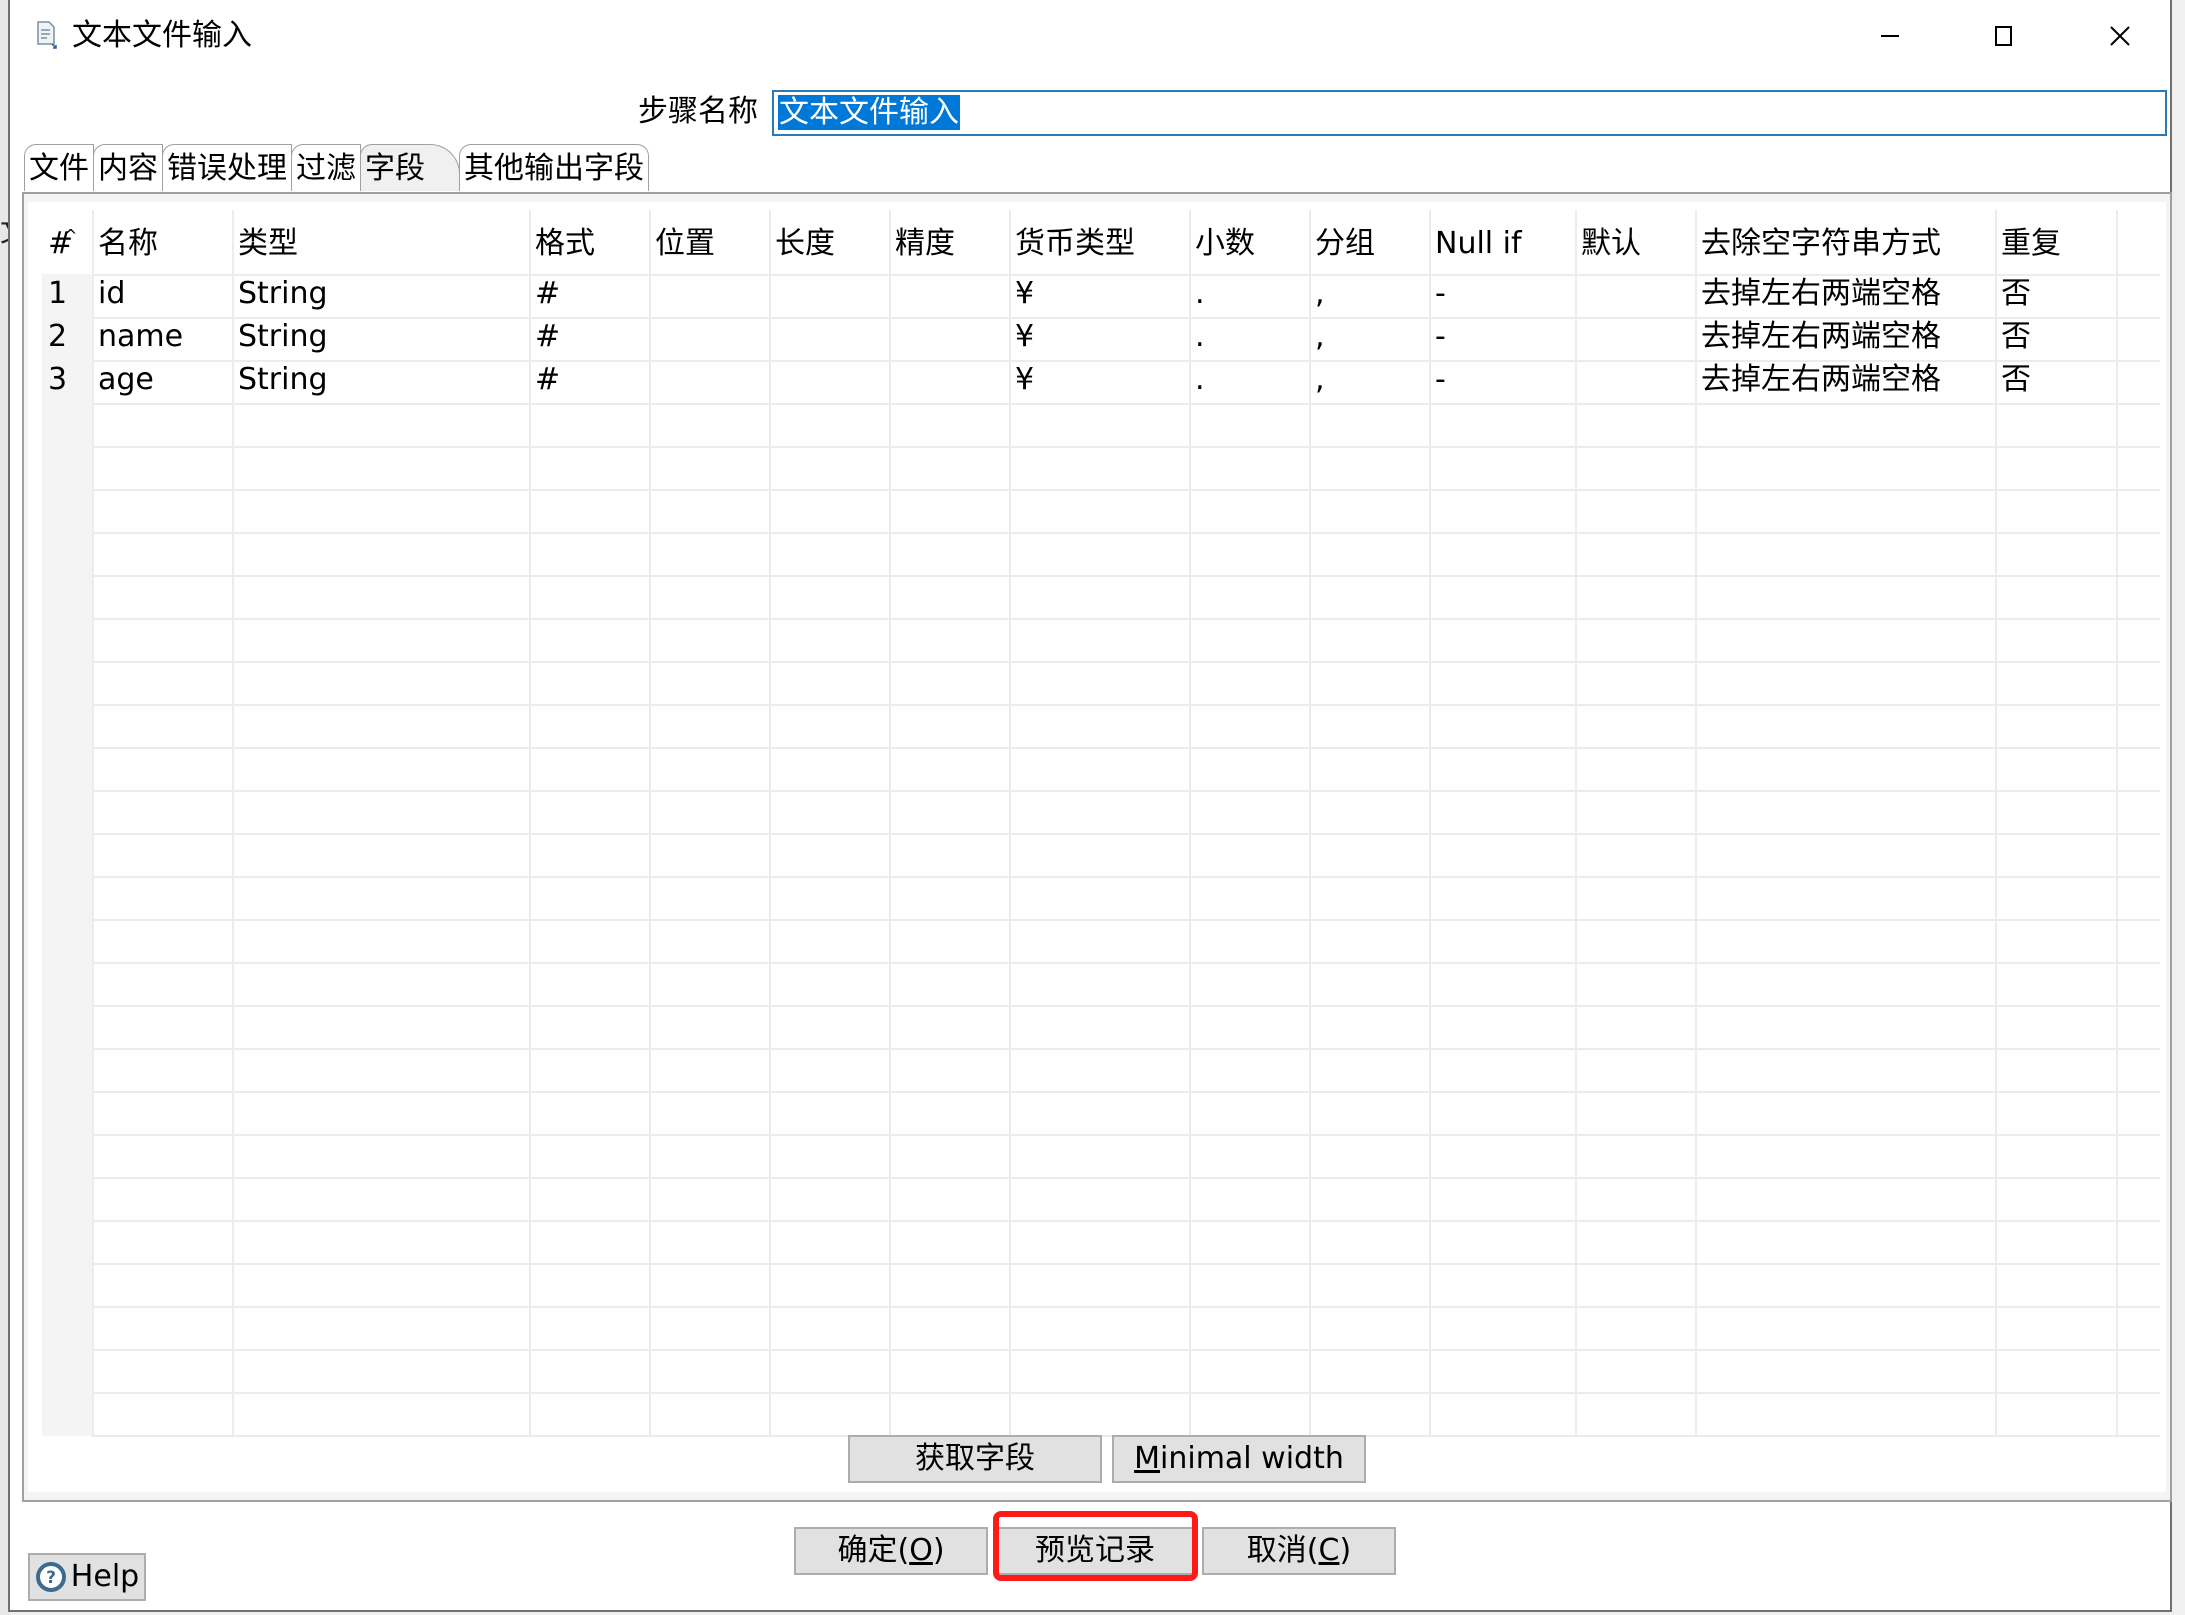  Describe the element at coordinates (925, 244) in the screenshot. I see `column-header: 精度` at that location.